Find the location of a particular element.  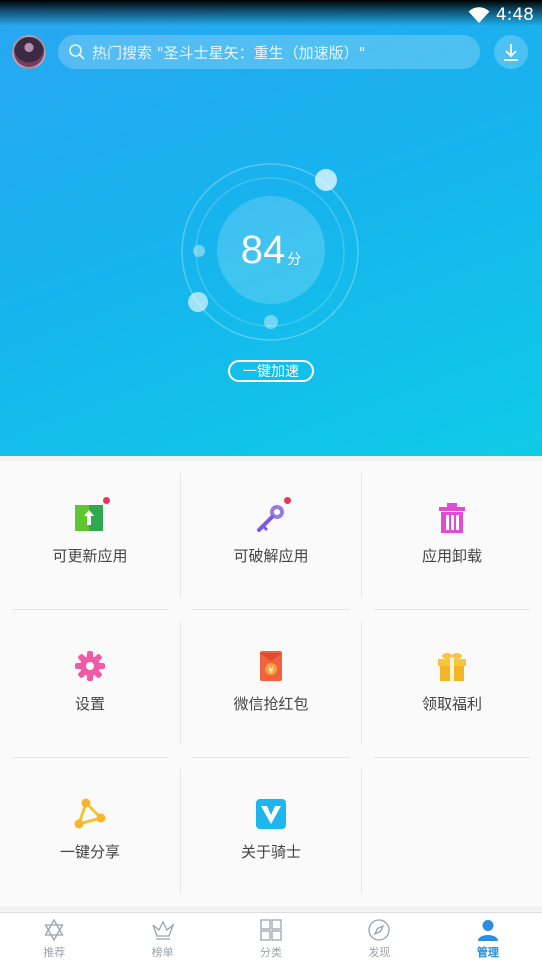

star-icon is located at coordinates (54, 930).